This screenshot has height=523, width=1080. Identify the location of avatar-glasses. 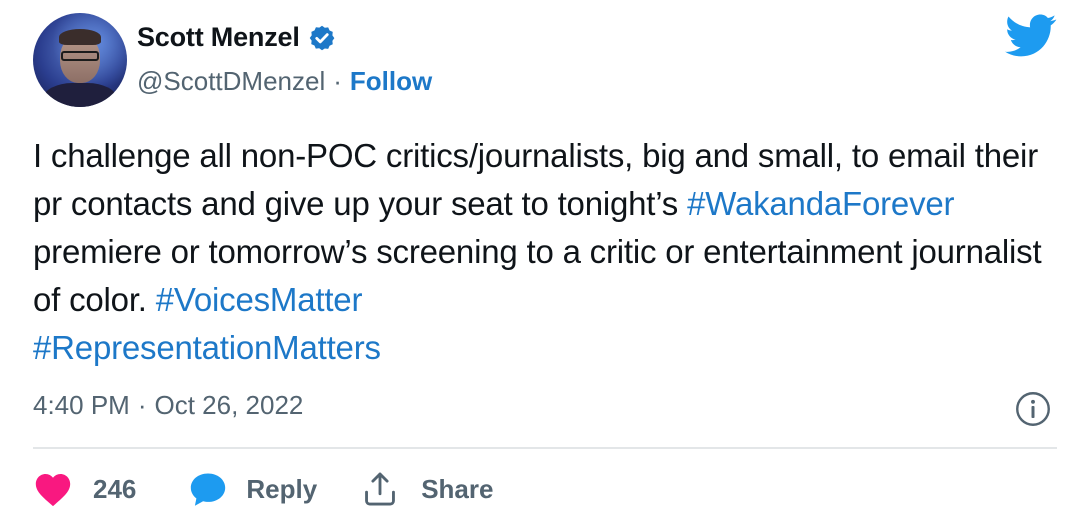
(80, 56).